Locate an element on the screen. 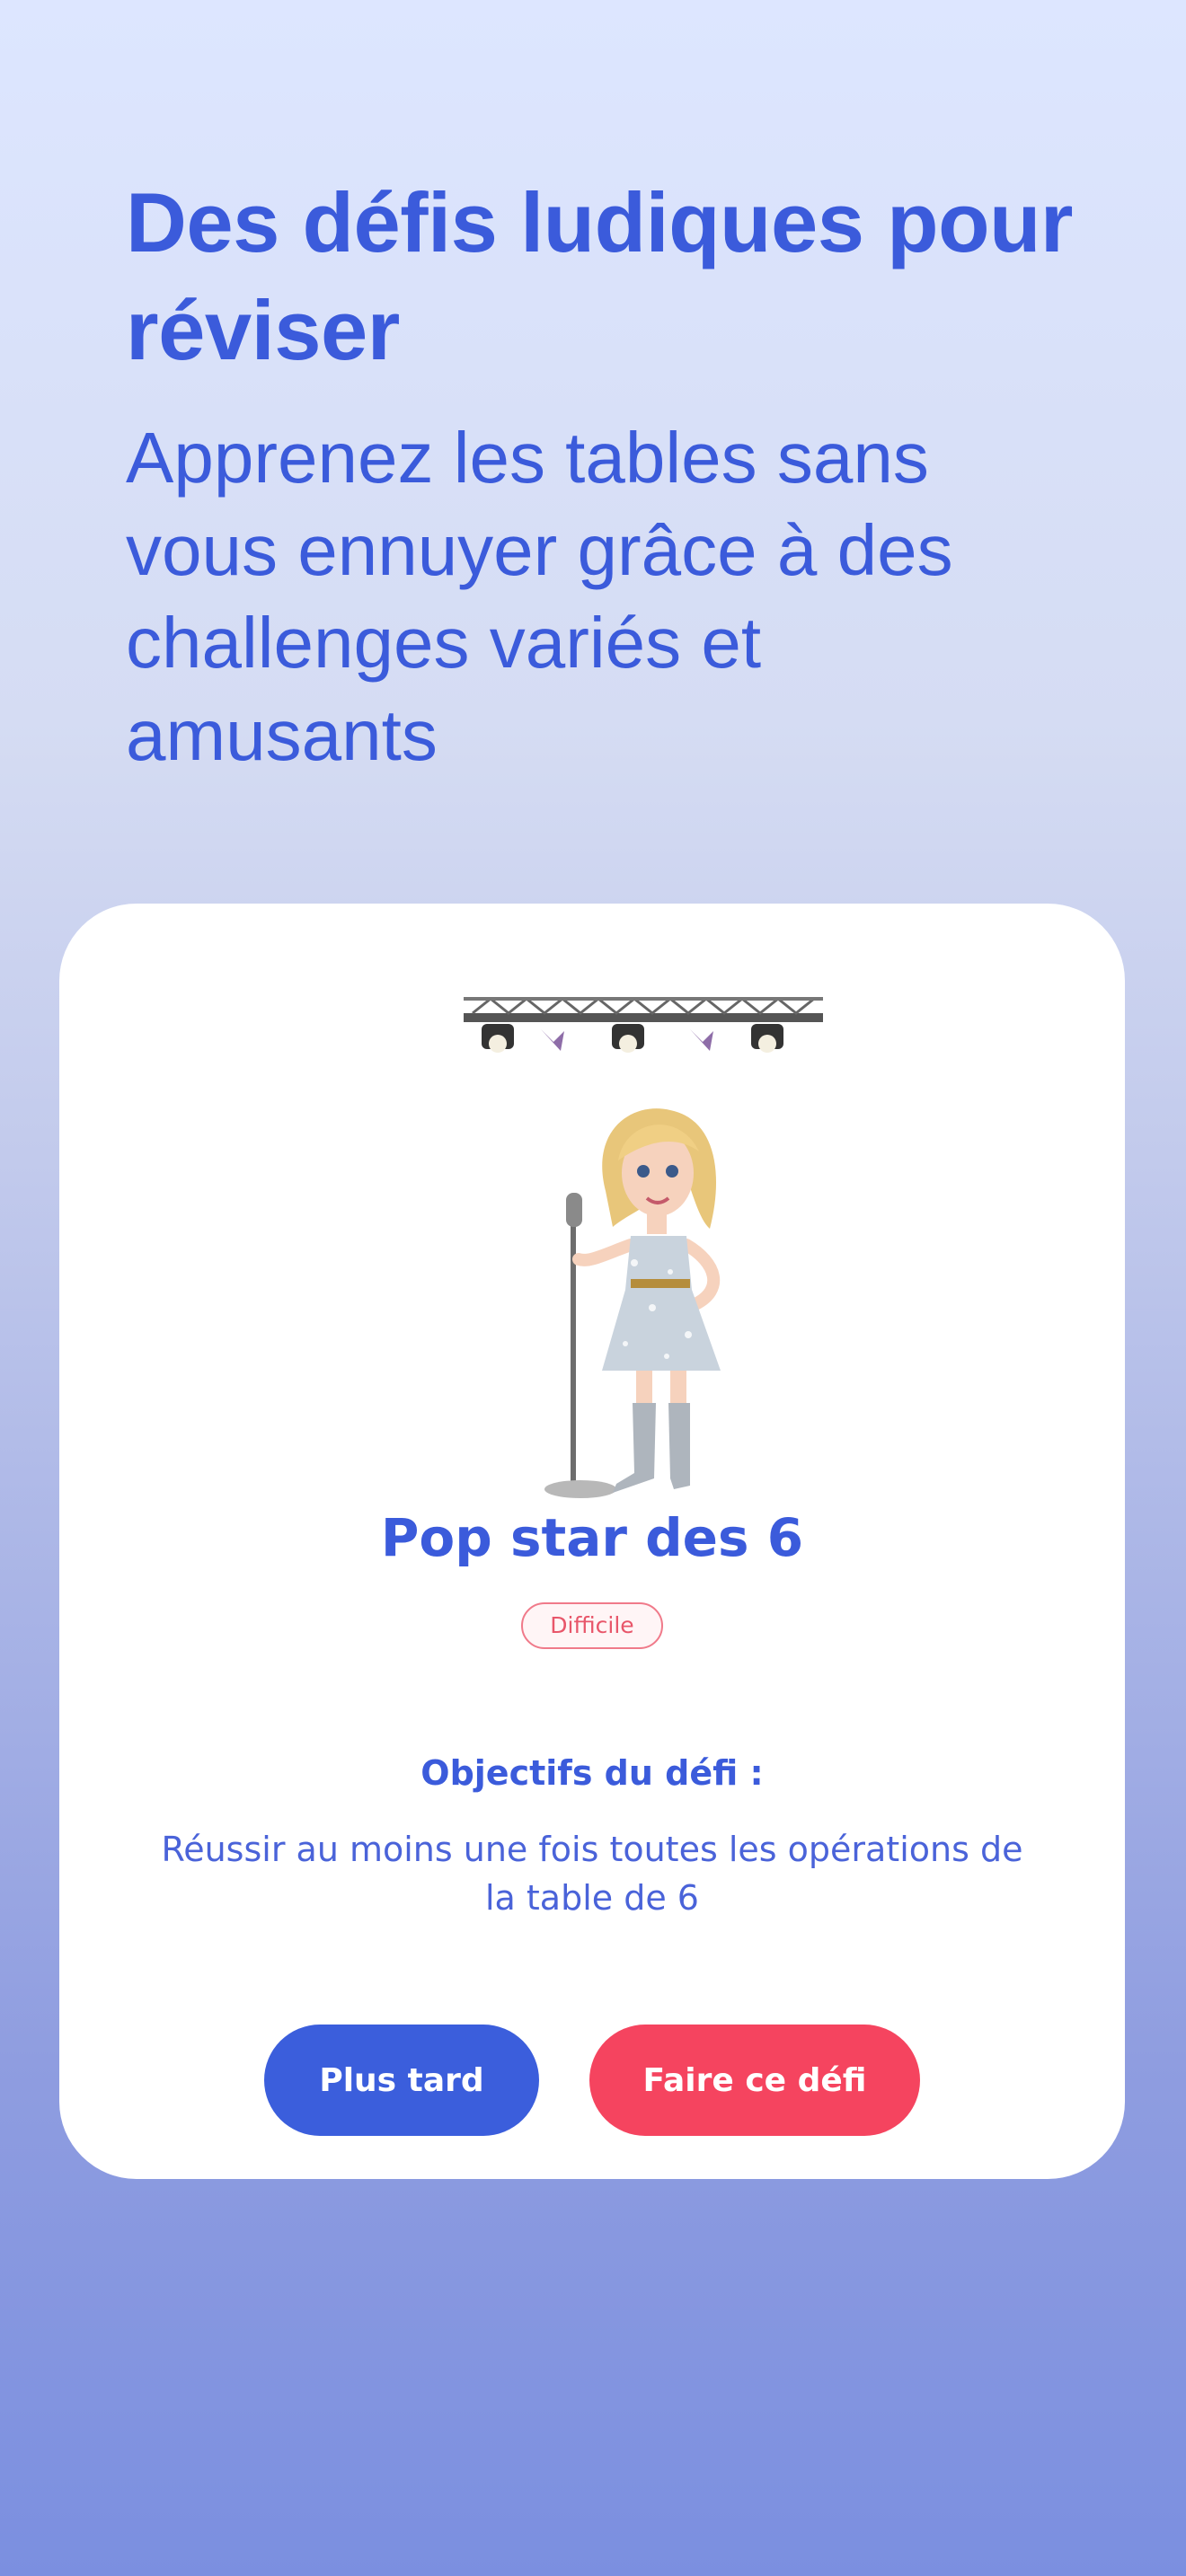  difficulty-badge-container: Difficile is located at coordinates (592, 1625).